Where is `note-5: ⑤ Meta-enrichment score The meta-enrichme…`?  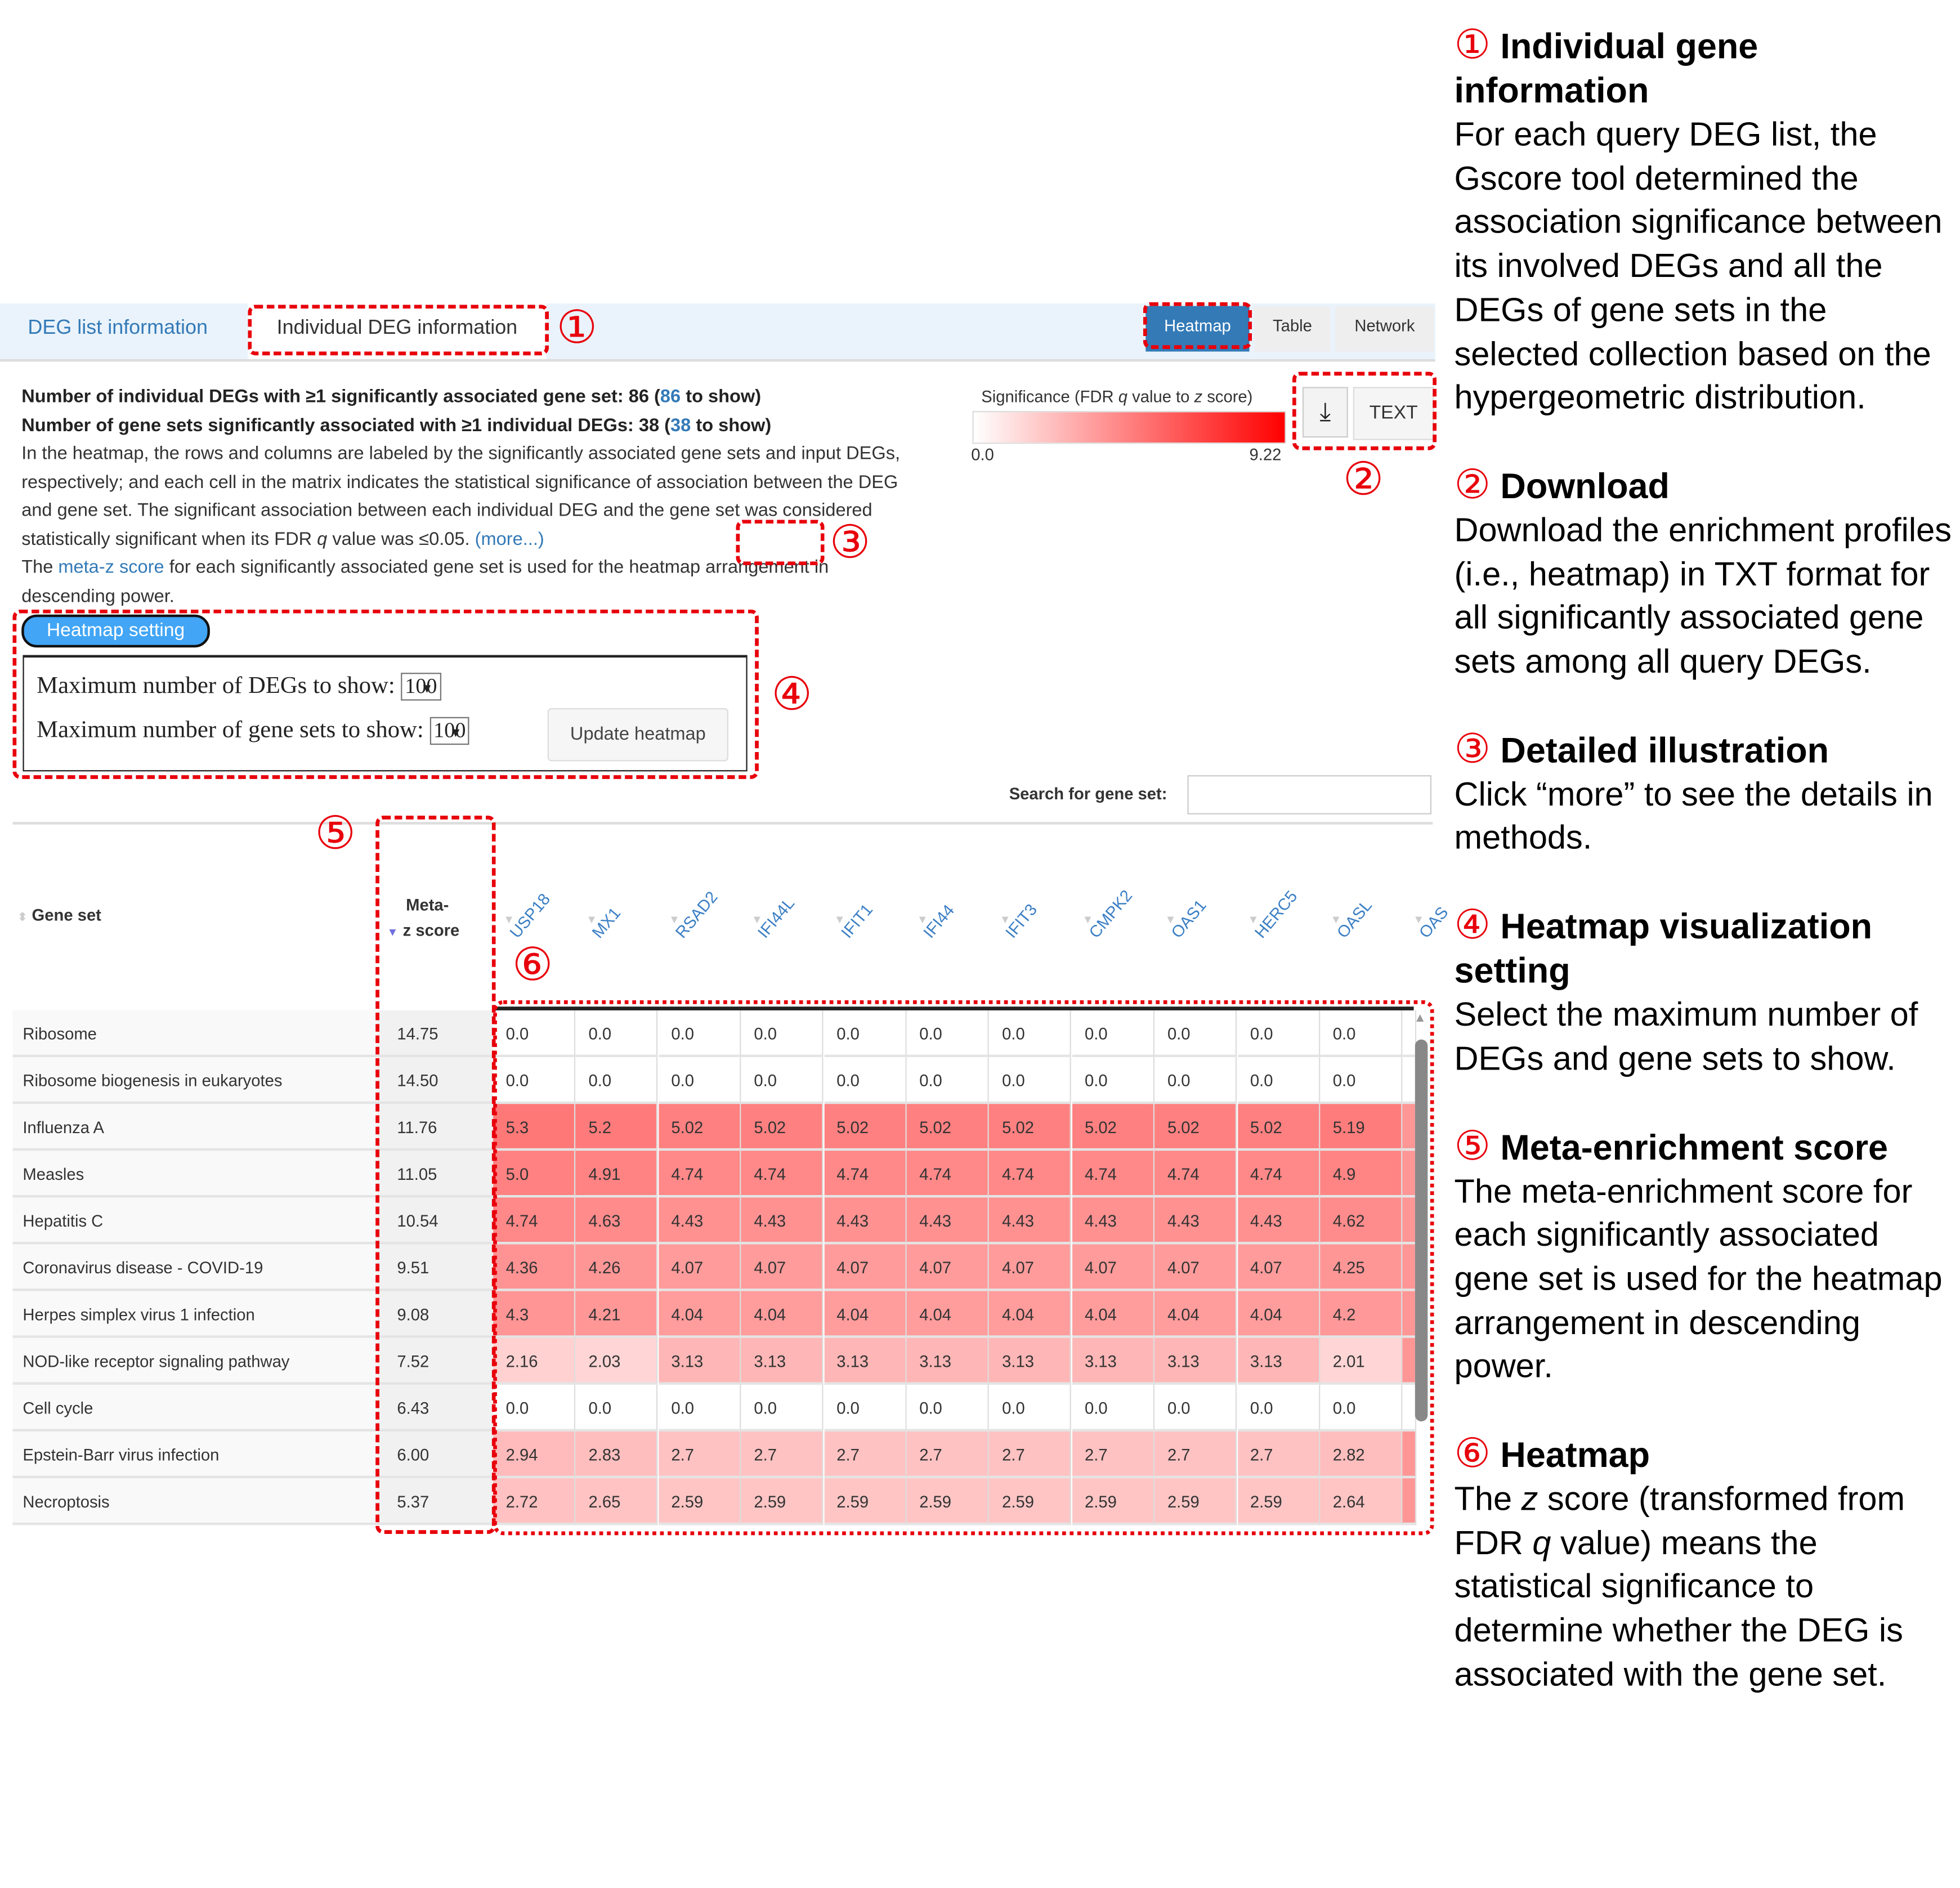 note-5: ⑤ Meta-enrichment score The meta-enrichme… is located at coordinates (1707, 1255).